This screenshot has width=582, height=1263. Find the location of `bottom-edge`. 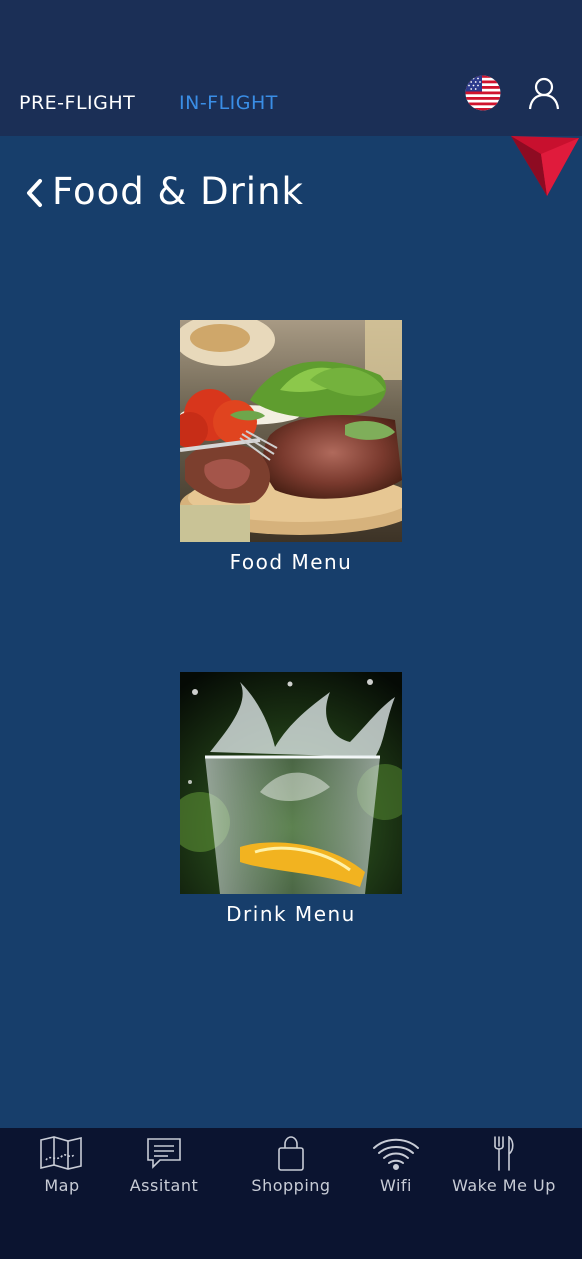

bottom-edge is located at coordinates (291, 1261).